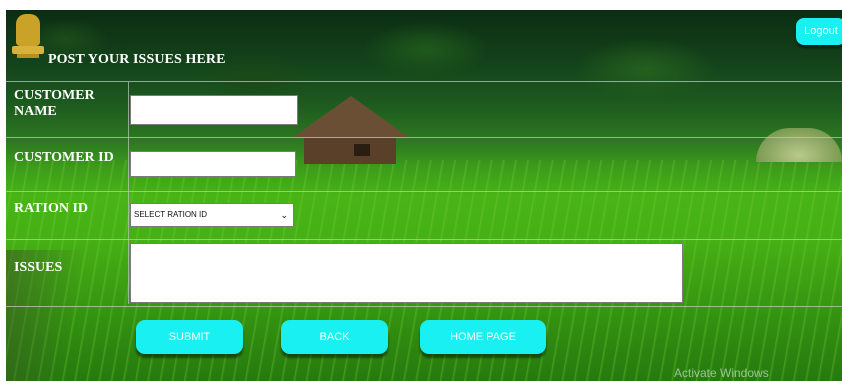 The height and width of the screenshot is (381, 842). What do you see at coordinates (189, 337) in the screenshot?
I see `submit-button: SUBMIT` at bounding box center [189, 337].